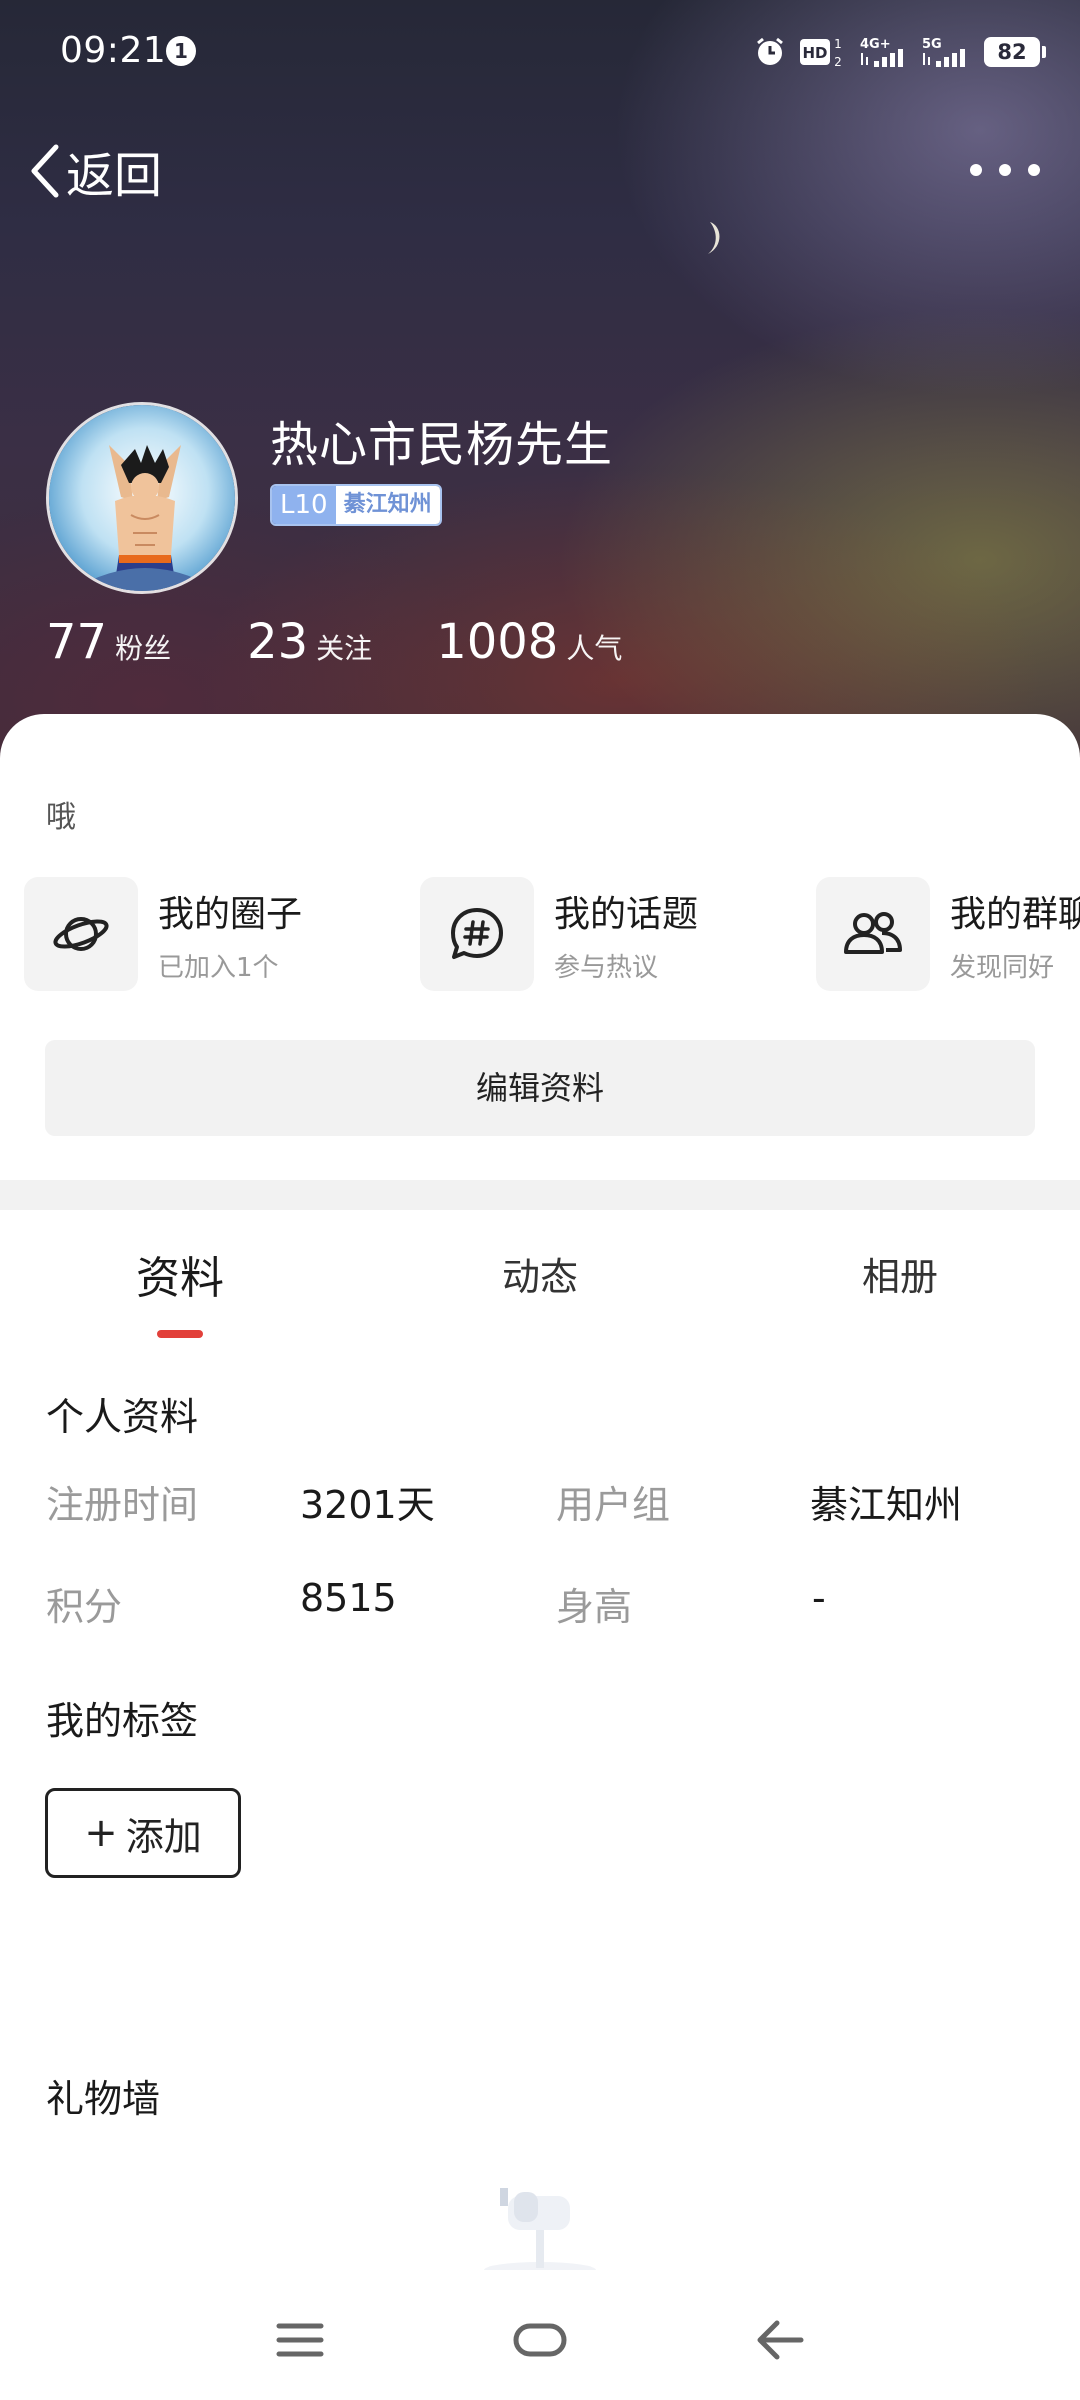 The width and height of the screenshot is (1080, 2400). What do you see at coordinates (540, 1088) in the screenshot?
I see `edit-profile-button: 编辑资料` at bounding box center [540, 1088].